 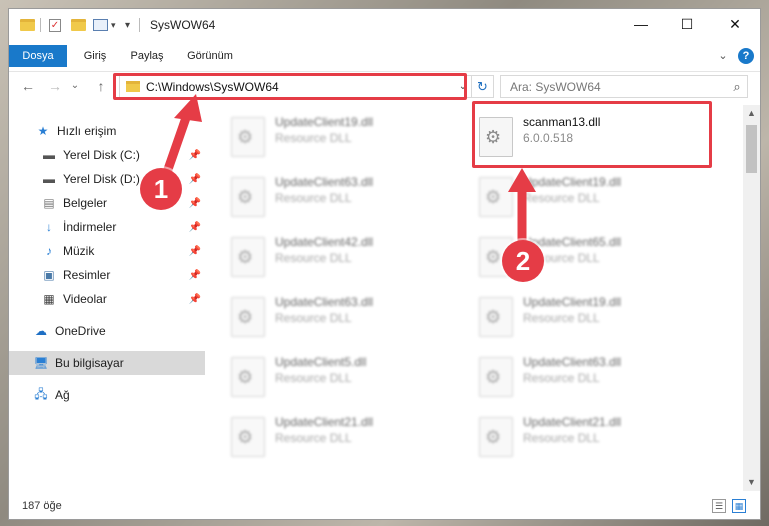 What do you see at coordinates (575, 257) in the screenshot?
I see `file-tile: ⚙ UpdateClient65.dll Resource DLL` at bounding box center [575, 257].